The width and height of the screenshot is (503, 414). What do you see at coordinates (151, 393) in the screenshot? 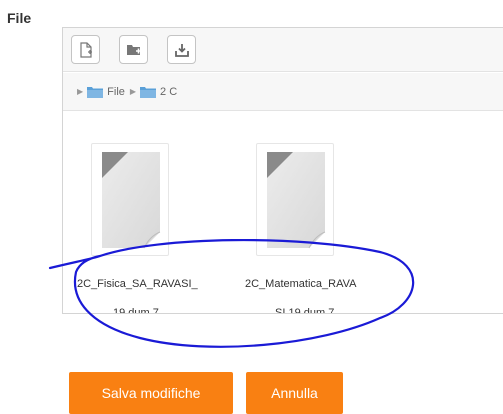
I see `save-changes-button: Salva modifiche` at bounding box center [151, 393].